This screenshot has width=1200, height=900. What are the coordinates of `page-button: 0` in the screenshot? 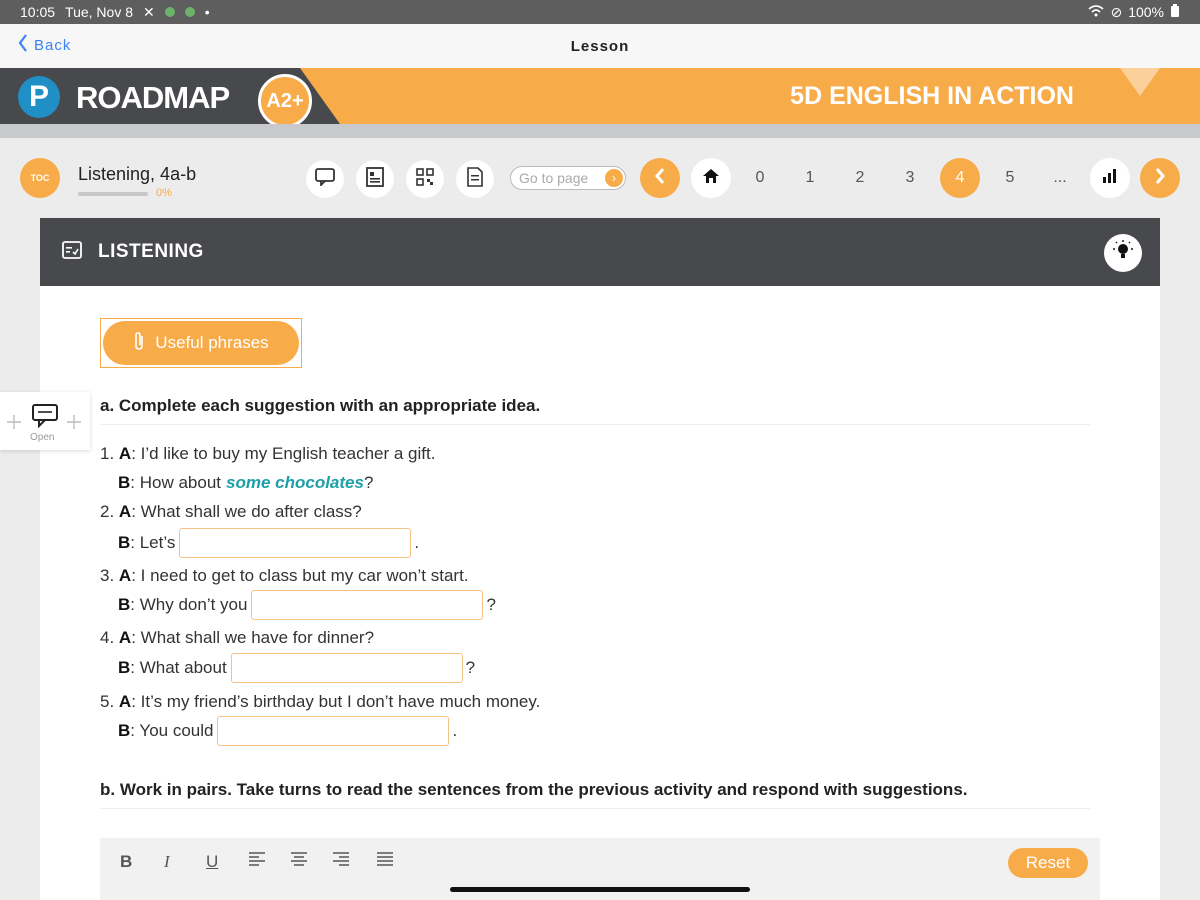 It's located at (760, 178).